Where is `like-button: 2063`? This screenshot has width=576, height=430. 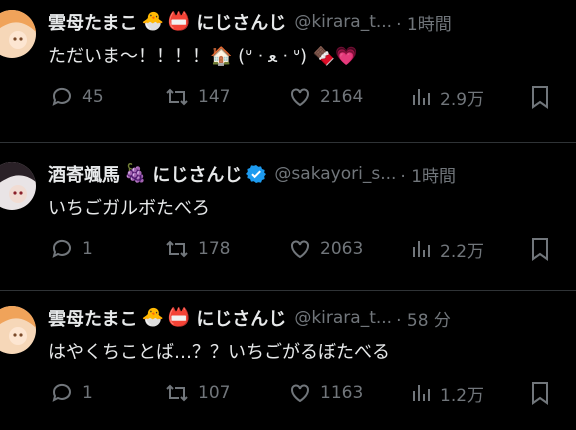
like-button: 2063 is located at coordinates (325, 249).